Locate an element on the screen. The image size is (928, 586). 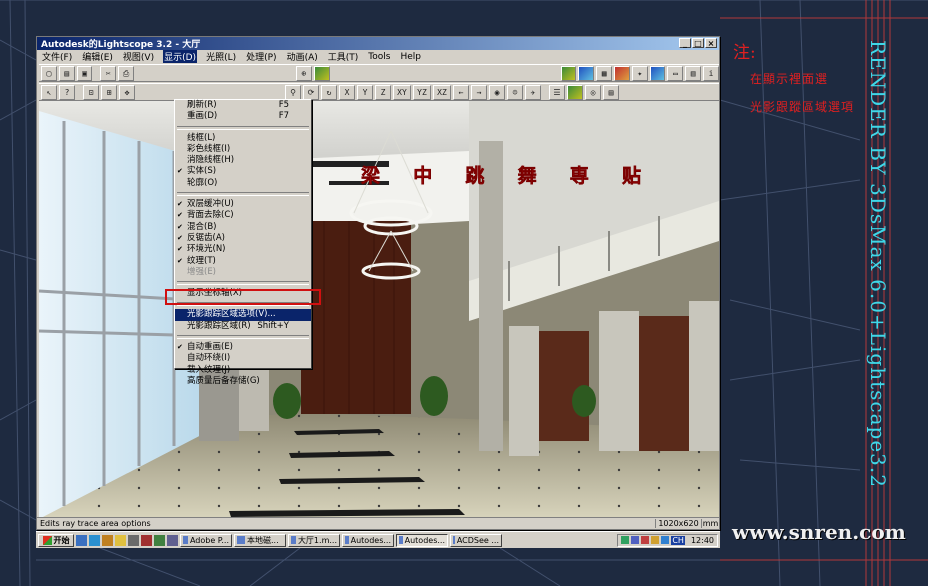
menu-animation: 动画(A) is located at coordinates (302, 56).